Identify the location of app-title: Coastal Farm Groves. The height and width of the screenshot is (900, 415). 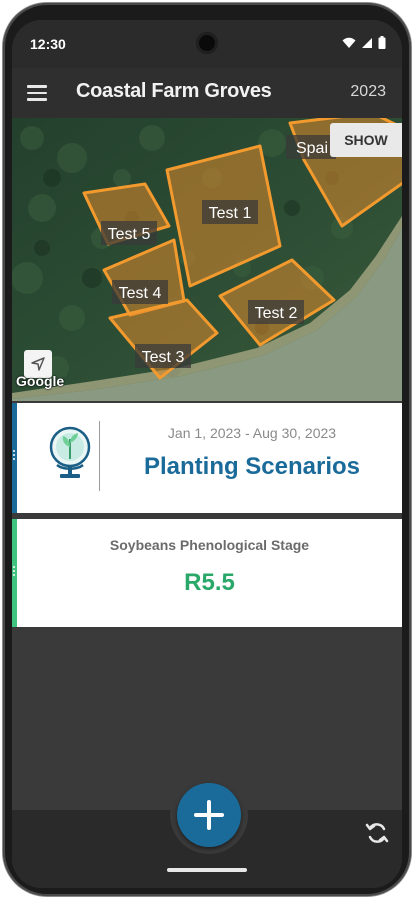
(174, 91).